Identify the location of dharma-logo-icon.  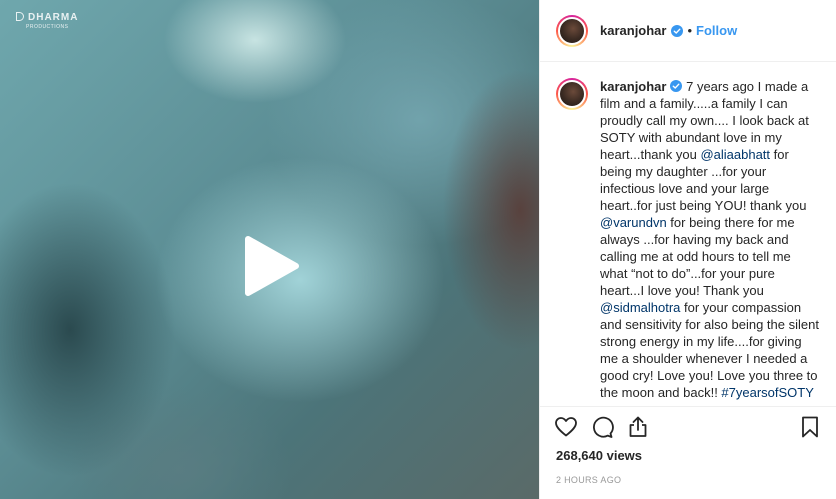
(20, 16).